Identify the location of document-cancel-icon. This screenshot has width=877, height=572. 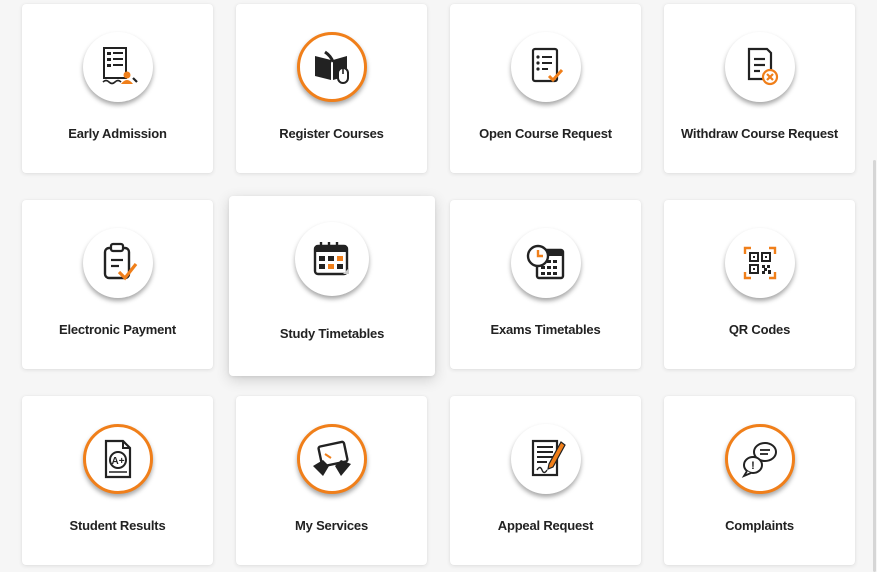
(759, 67).